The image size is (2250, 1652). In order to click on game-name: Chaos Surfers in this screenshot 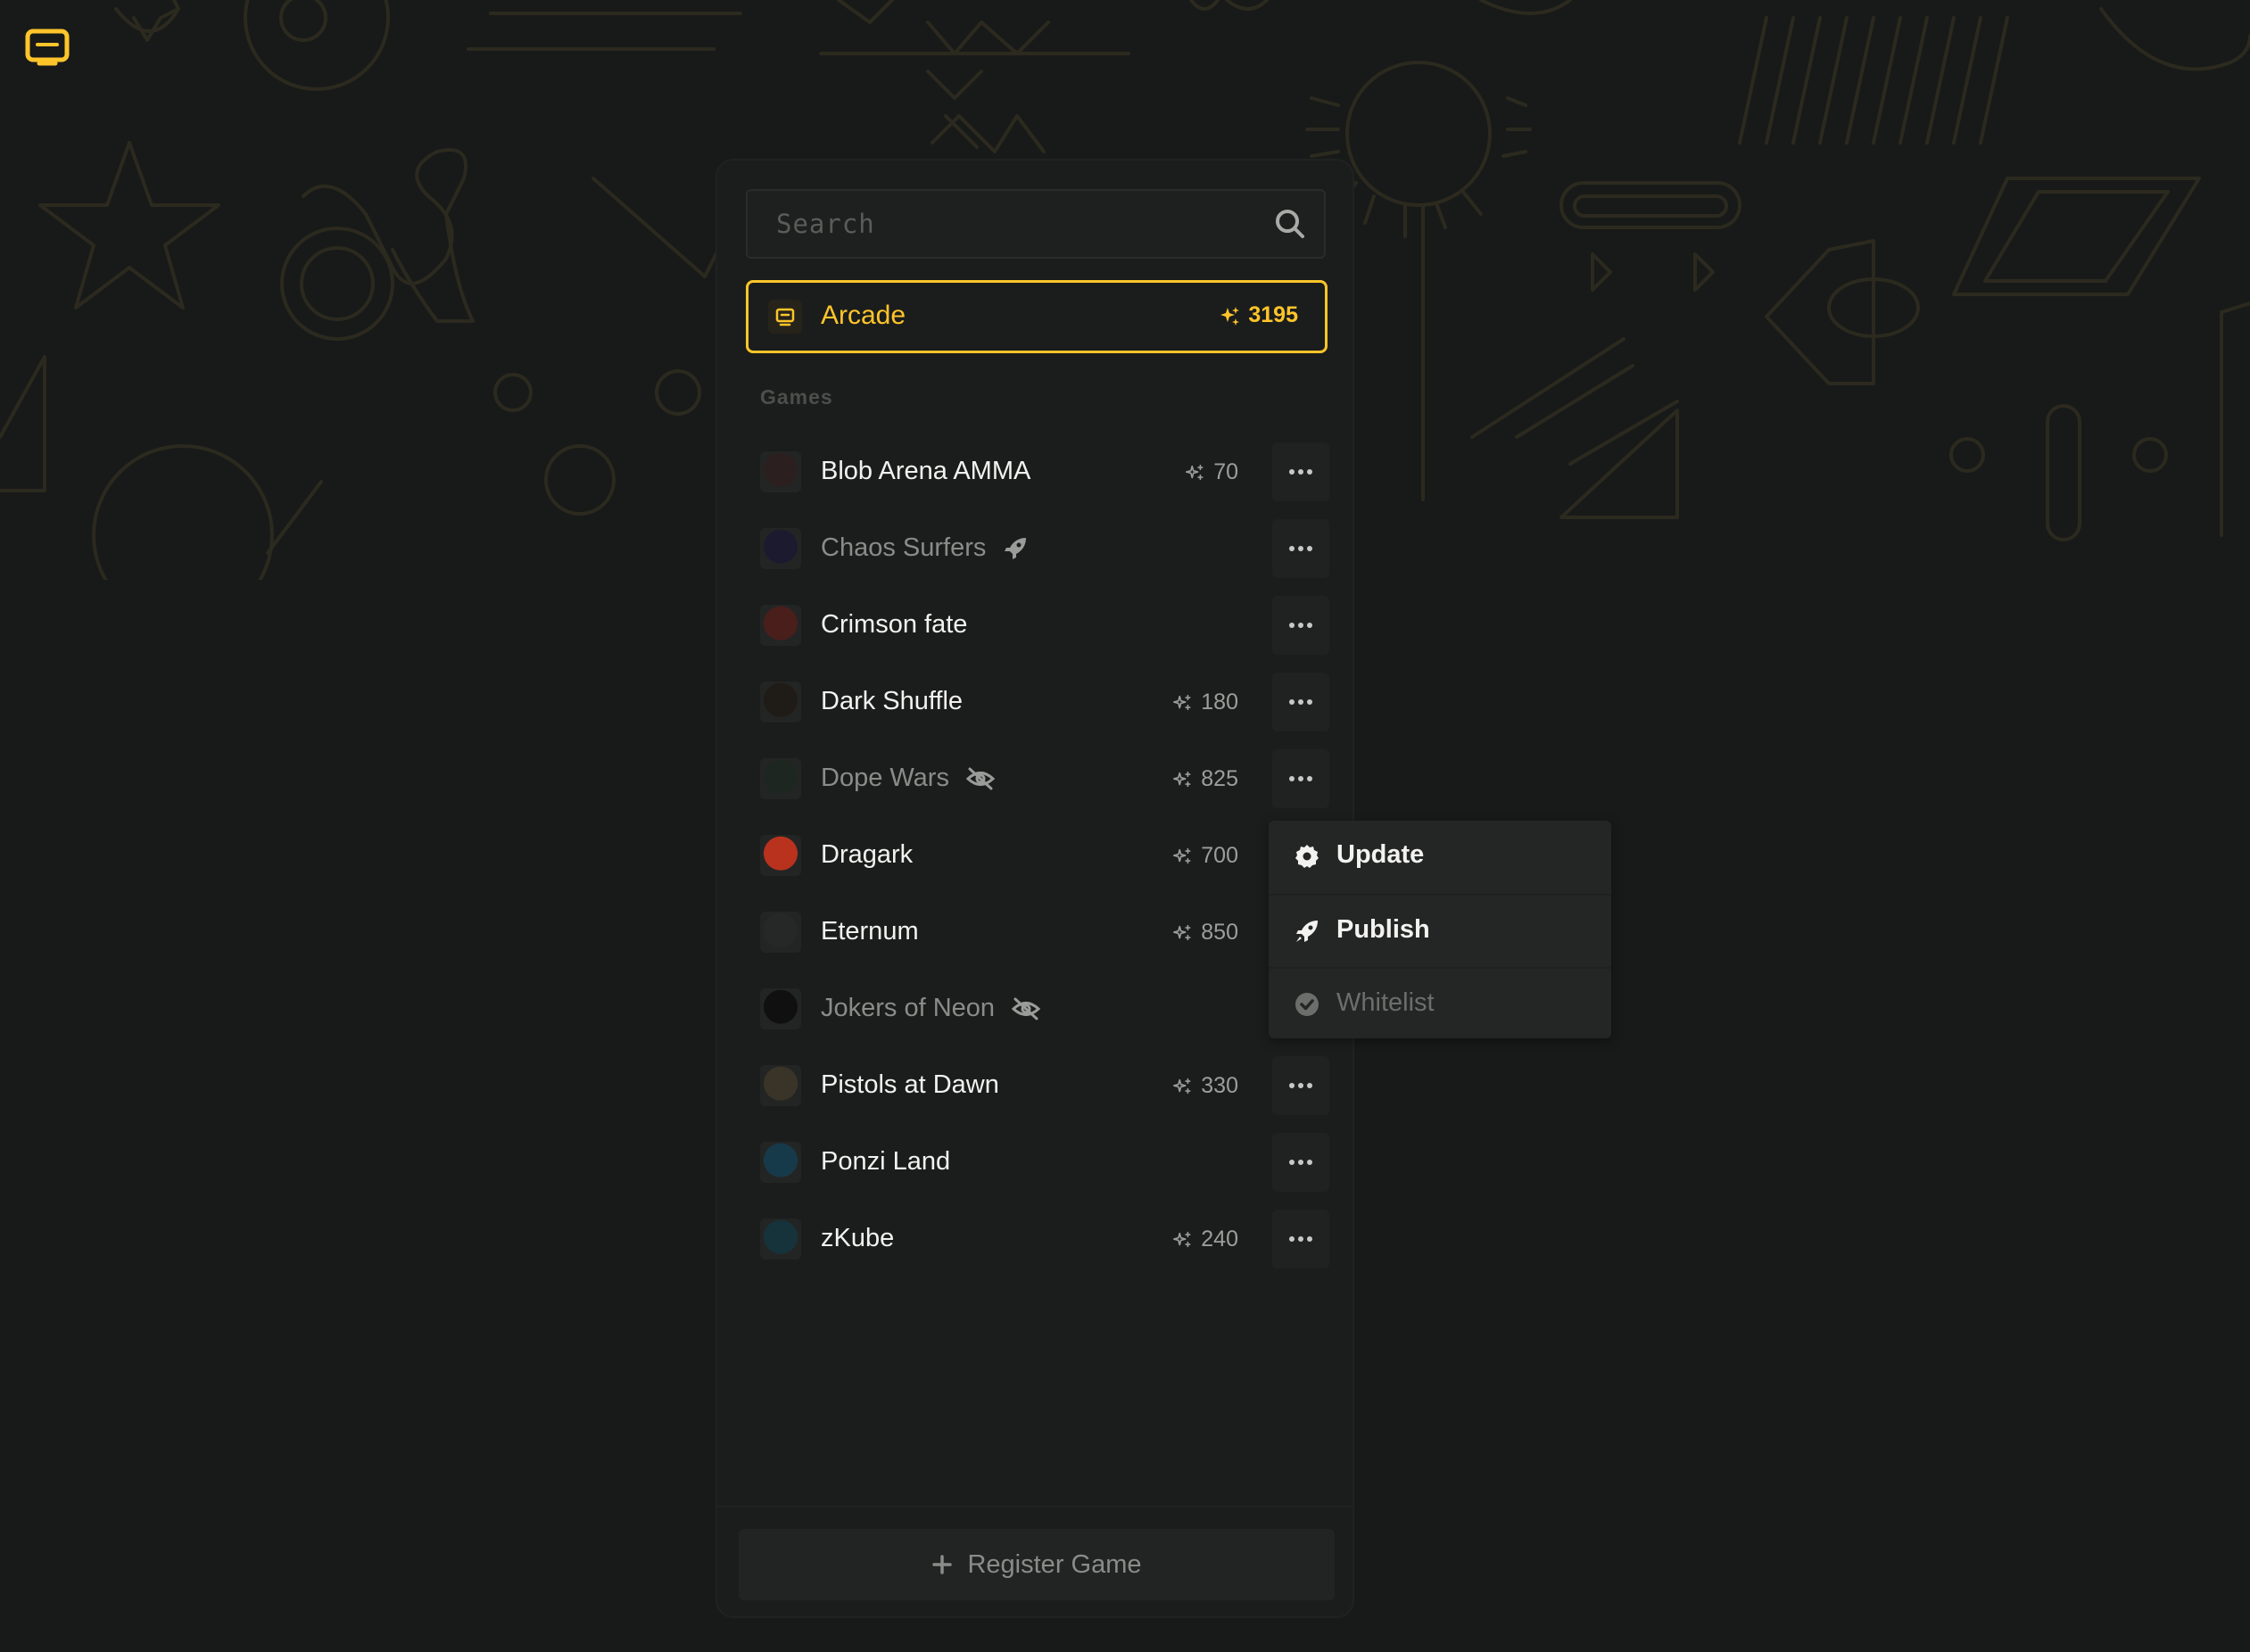, I will do `click(904, 547)`.